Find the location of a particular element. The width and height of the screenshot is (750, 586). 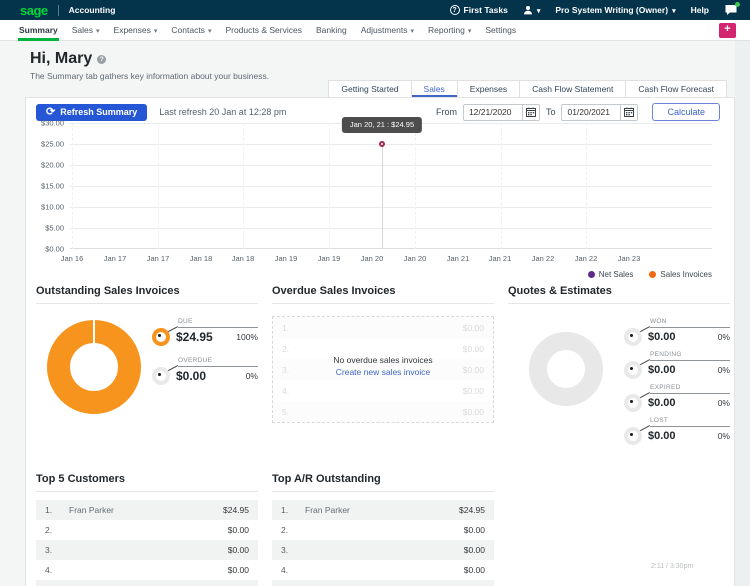

legend-label: Sales Invoices is located at coordinates (686, 274).